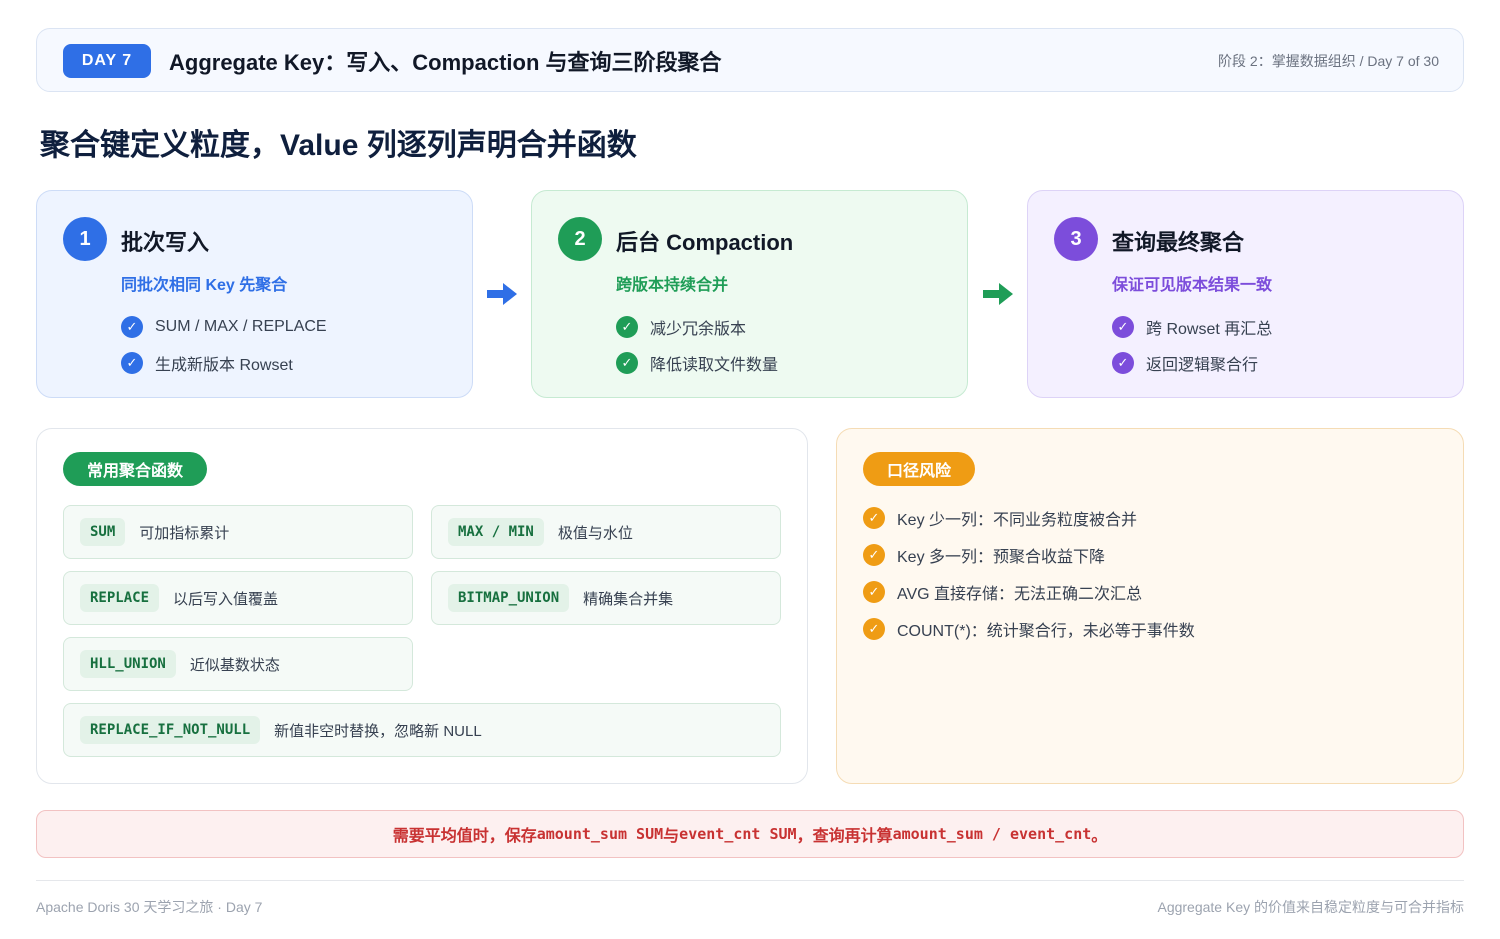 The height and width of the screenshot is (939, 1500). Describe the element at coordinates (1099, 836) in the screenshot. I see `note-text: 。` at that location.